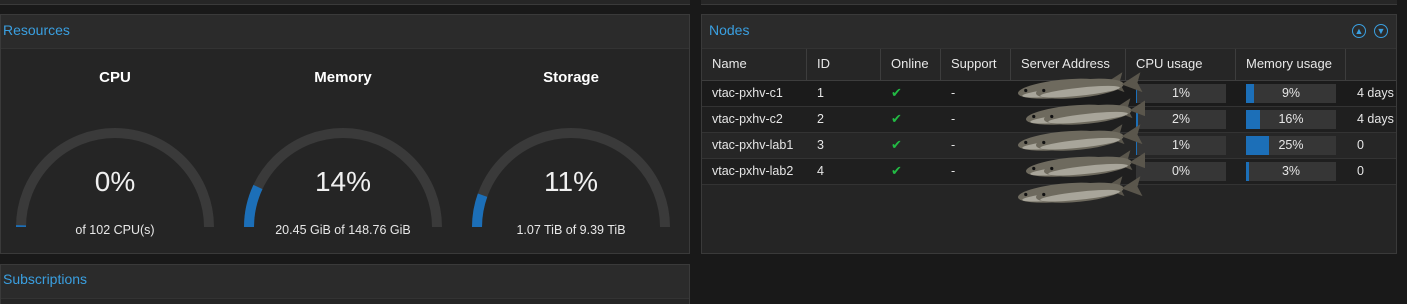 This screenshot has width=1407, height=304. I want to click on gauge-value: 14%, so click(343, 182).